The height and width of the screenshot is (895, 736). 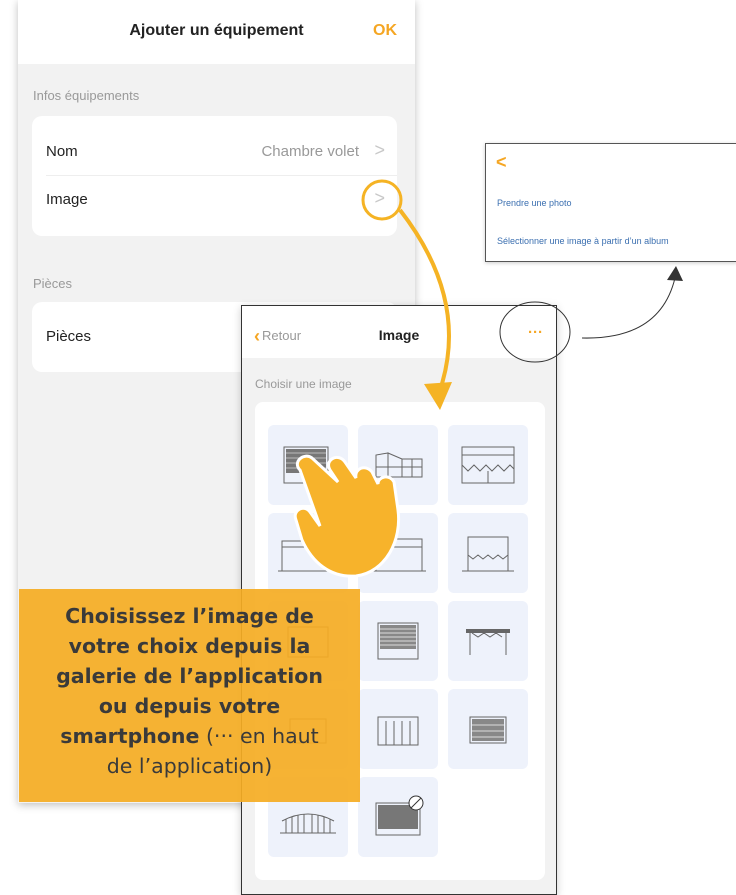 I want to click on callout-line-4: ou depuis votre, so click(x=189, y=706).